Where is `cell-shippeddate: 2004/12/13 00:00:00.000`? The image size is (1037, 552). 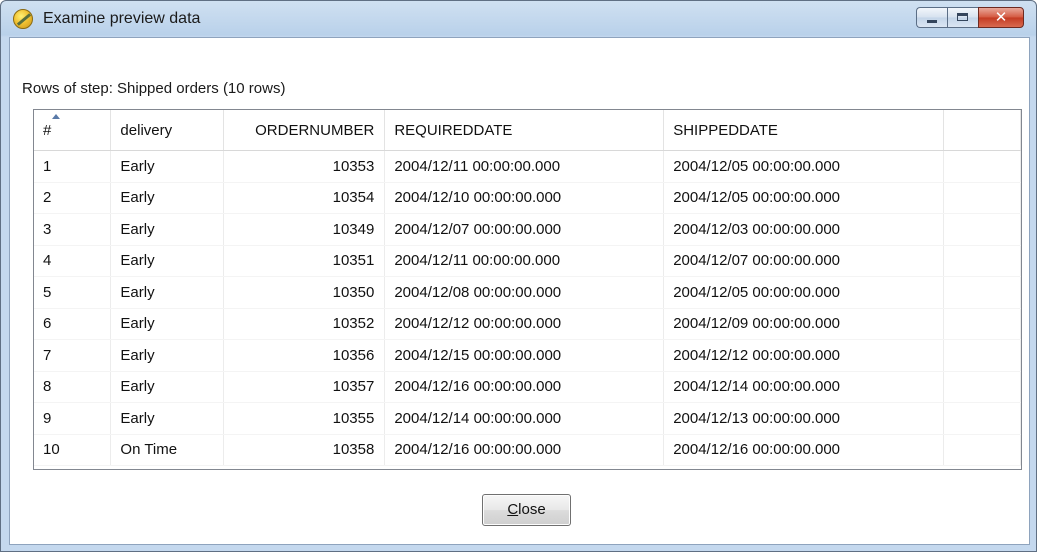 cell-shippeddate: 2004/12/13 00:00:00.000 is located at coordinates (804, 418).